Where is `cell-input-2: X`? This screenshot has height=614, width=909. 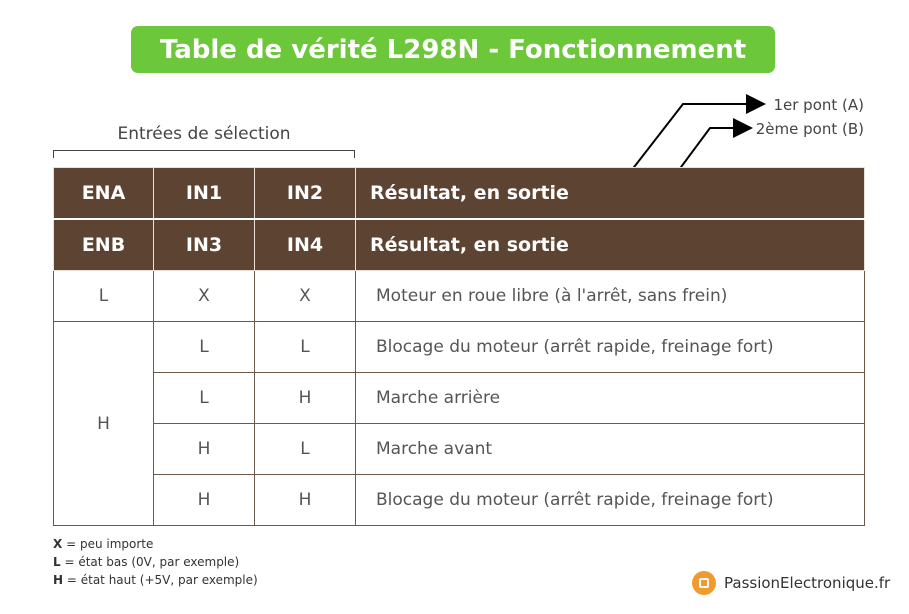 cell-input-2: X is located at coordinates (305, 296).